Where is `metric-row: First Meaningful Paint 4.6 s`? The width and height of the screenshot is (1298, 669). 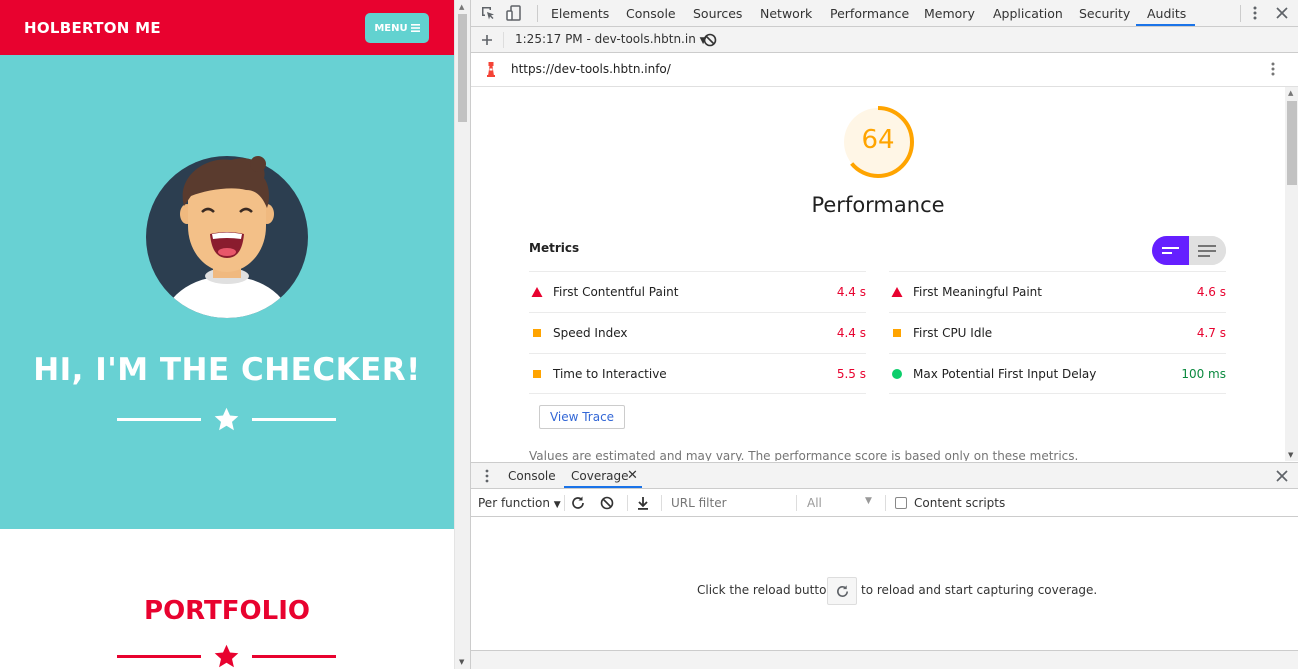 metric-row: First Meaningful Paint 4.6 s is located at coordinates (1057, 291).